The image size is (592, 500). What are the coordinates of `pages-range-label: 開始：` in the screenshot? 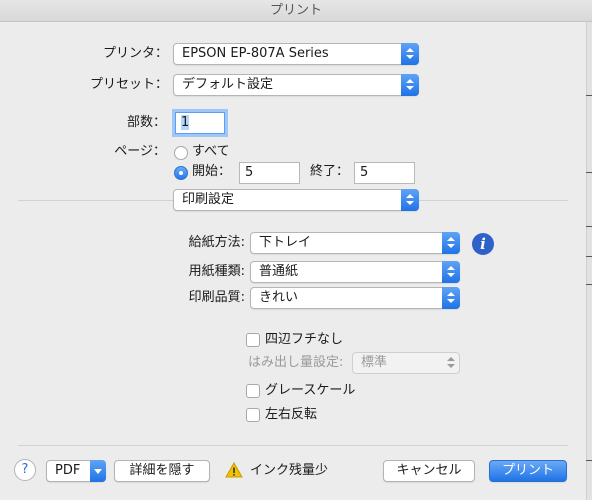 It's located at (212, 171).